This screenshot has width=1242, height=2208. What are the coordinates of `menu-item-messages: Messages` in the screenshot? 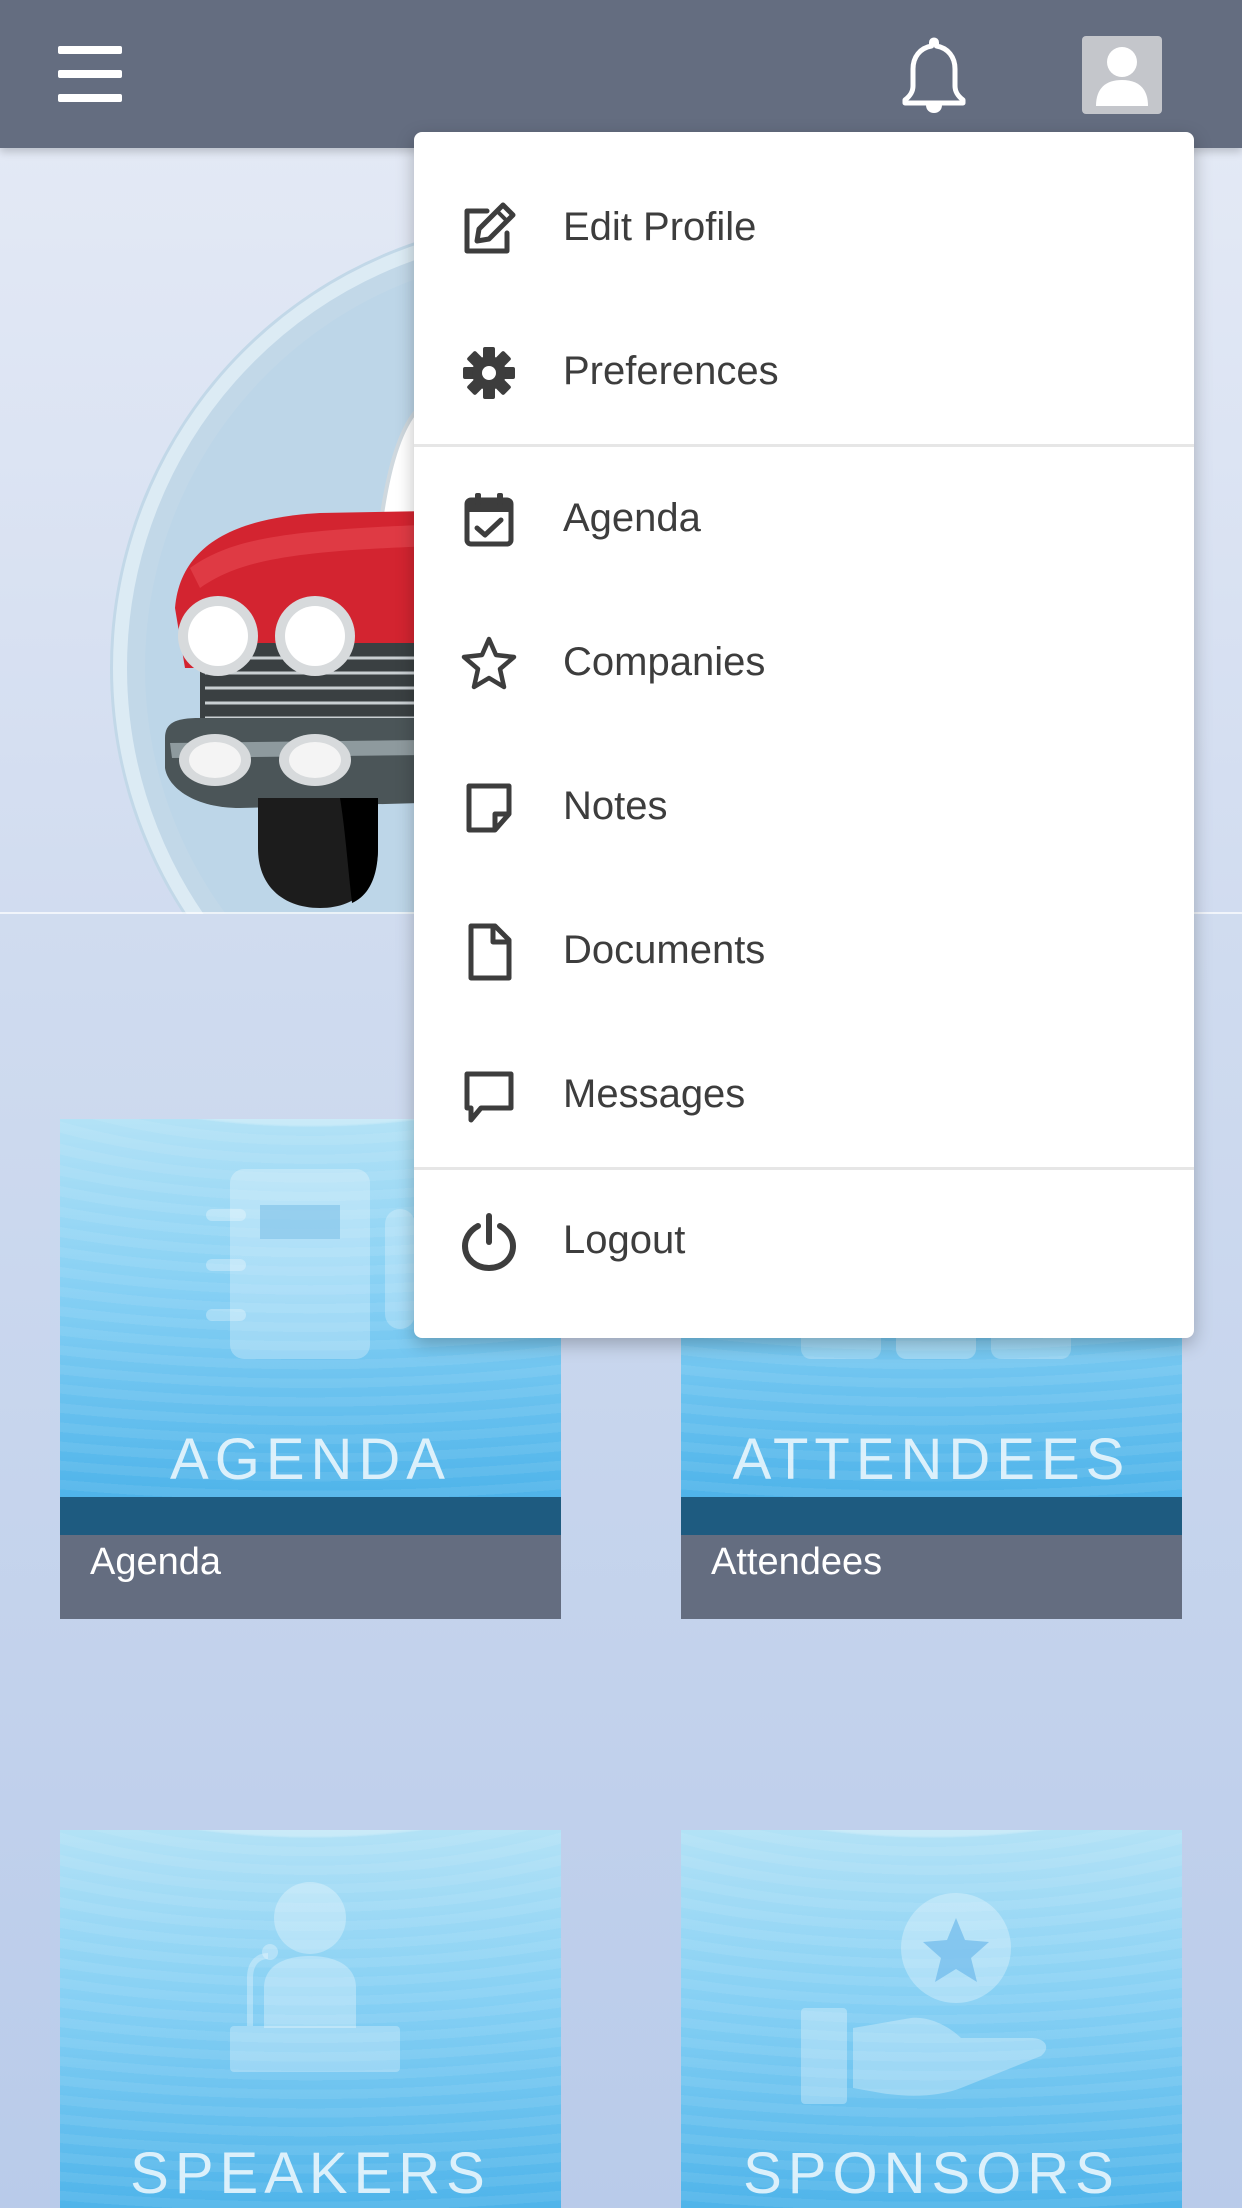 It's located at (804, 1096).